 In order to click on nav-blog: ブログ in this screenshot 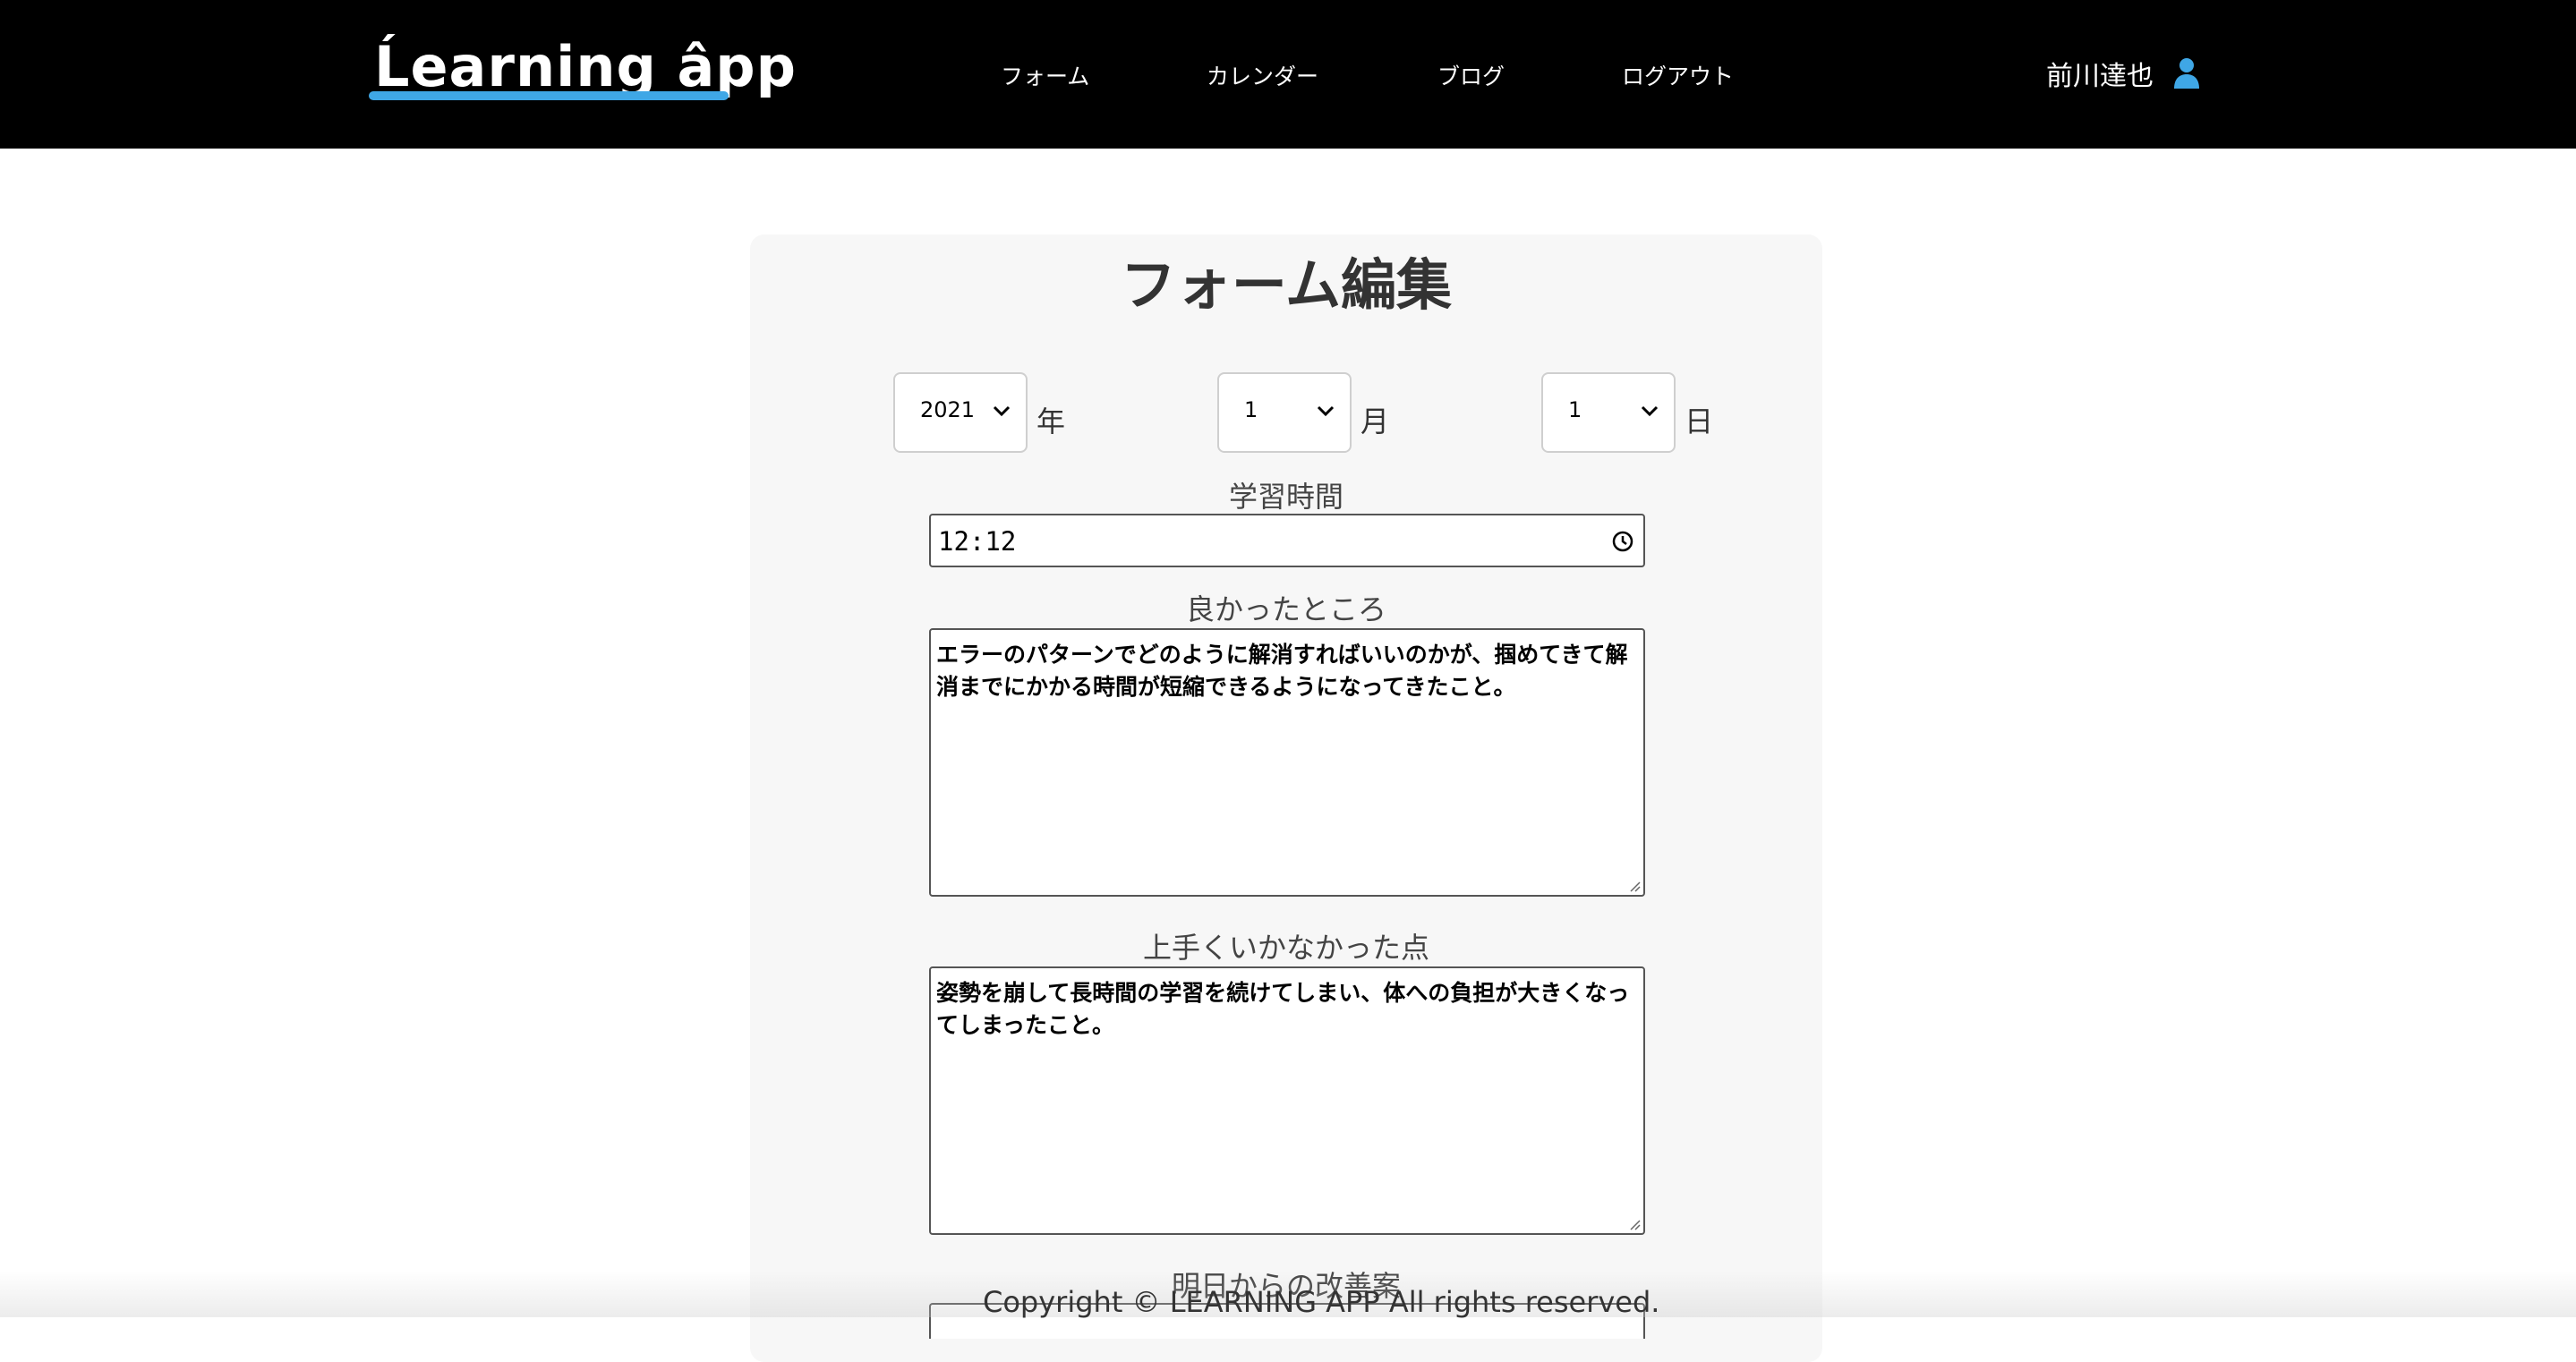, I will do `click(1471, 75)`.